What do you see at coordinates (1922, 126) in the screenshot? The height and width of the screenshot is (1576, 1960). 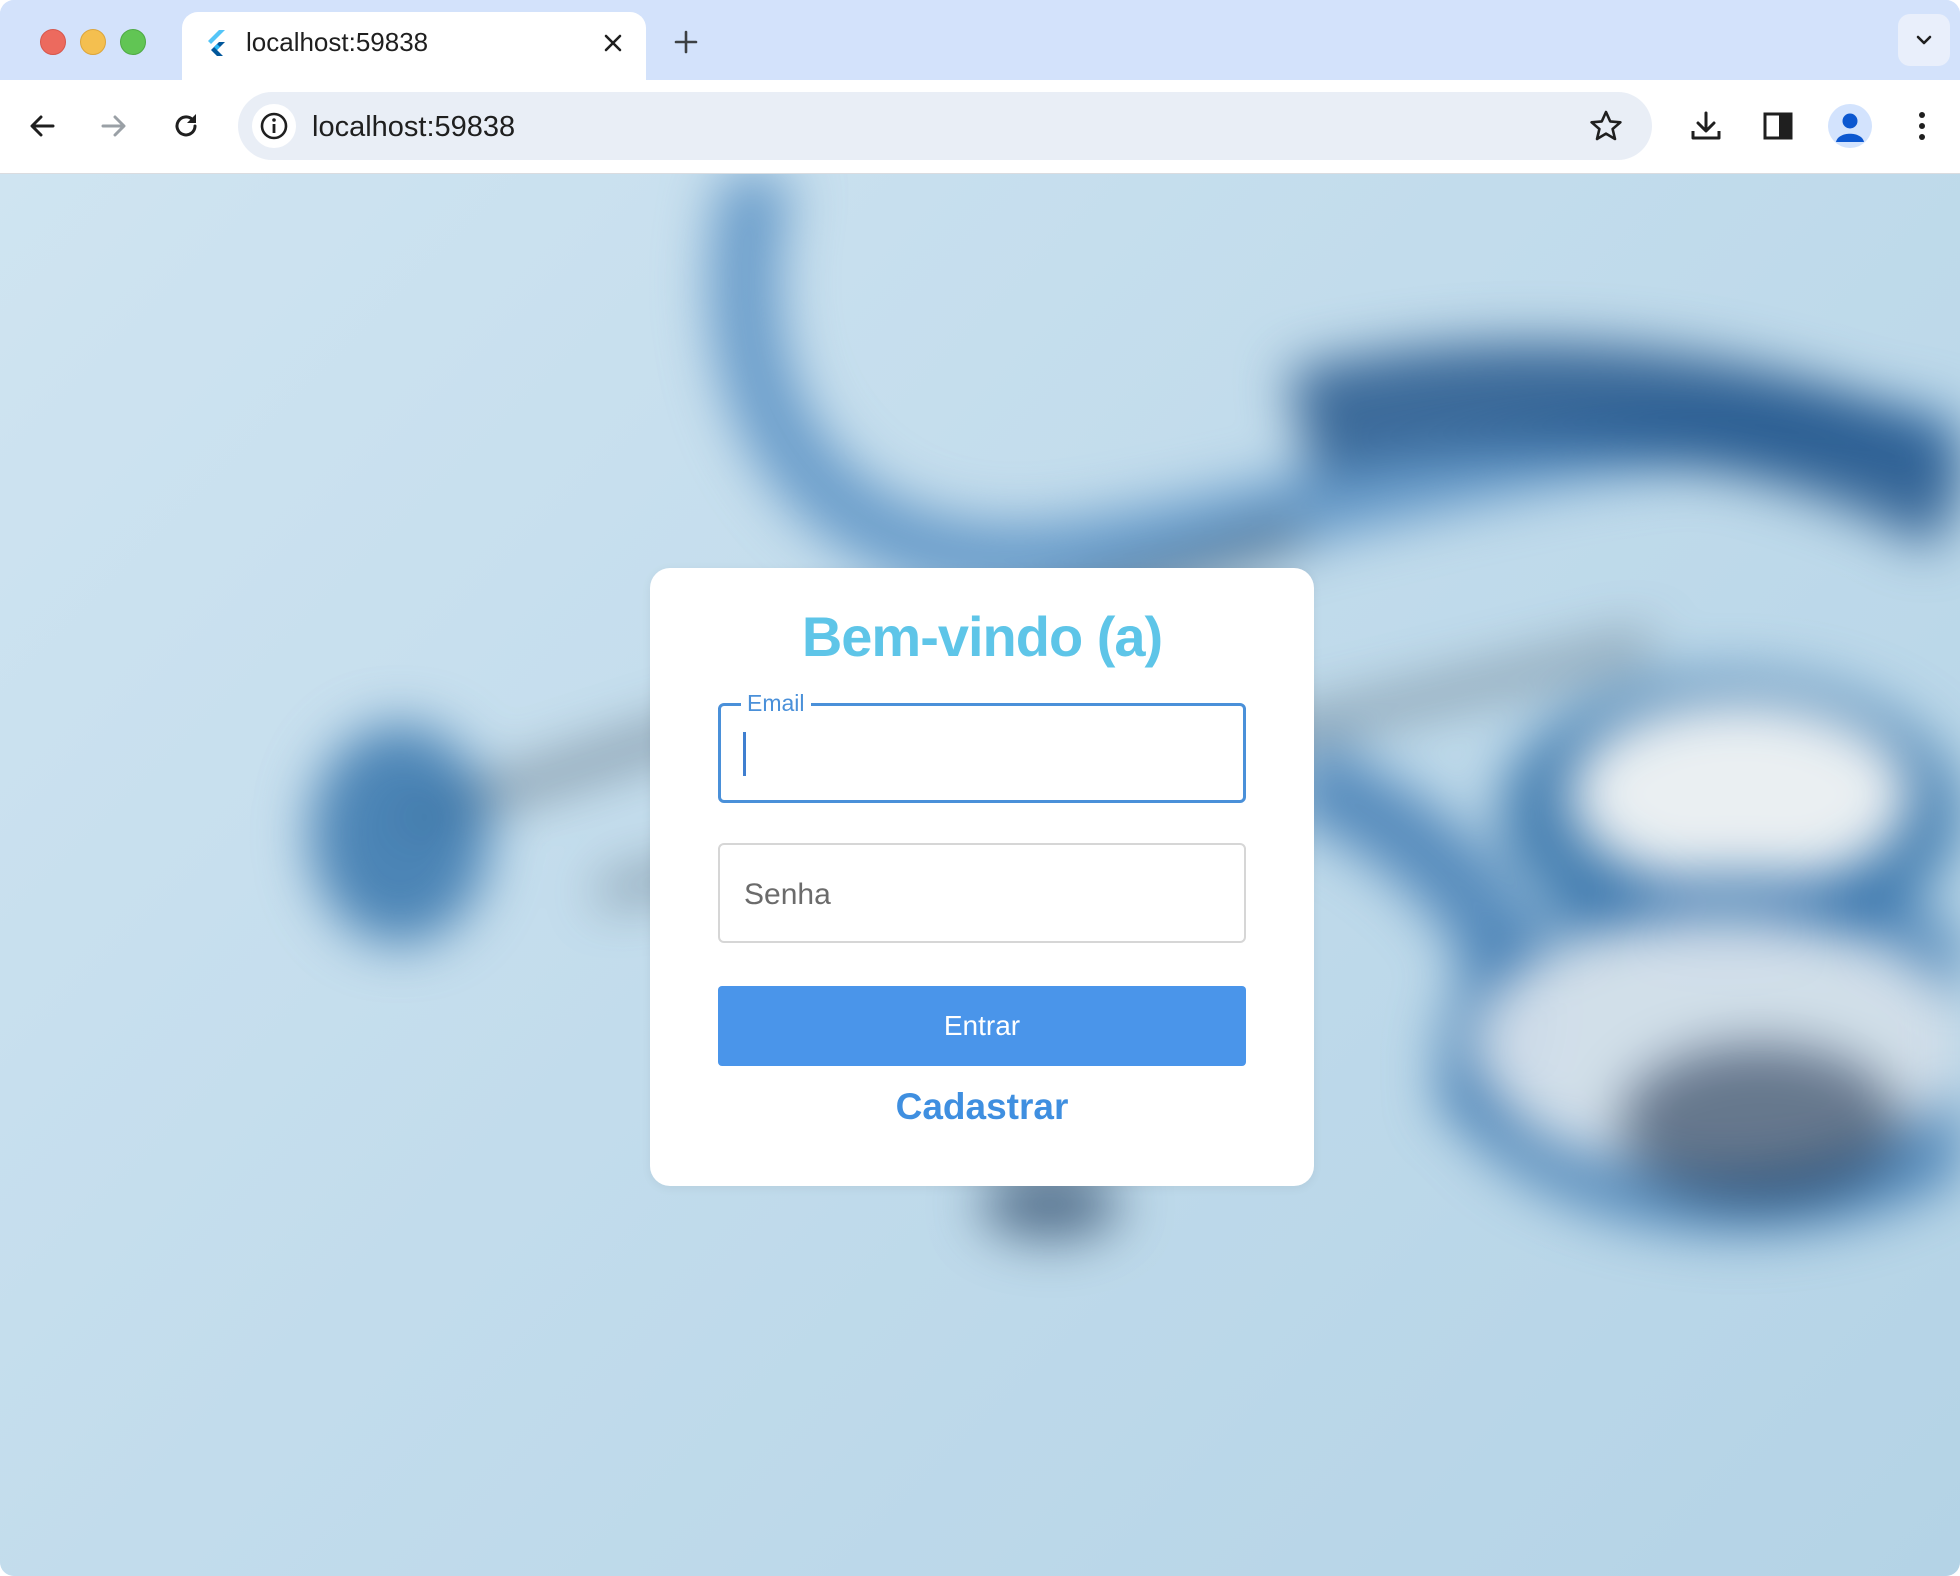 I see `more-menu-icon` at bounding box center [1922, 126].